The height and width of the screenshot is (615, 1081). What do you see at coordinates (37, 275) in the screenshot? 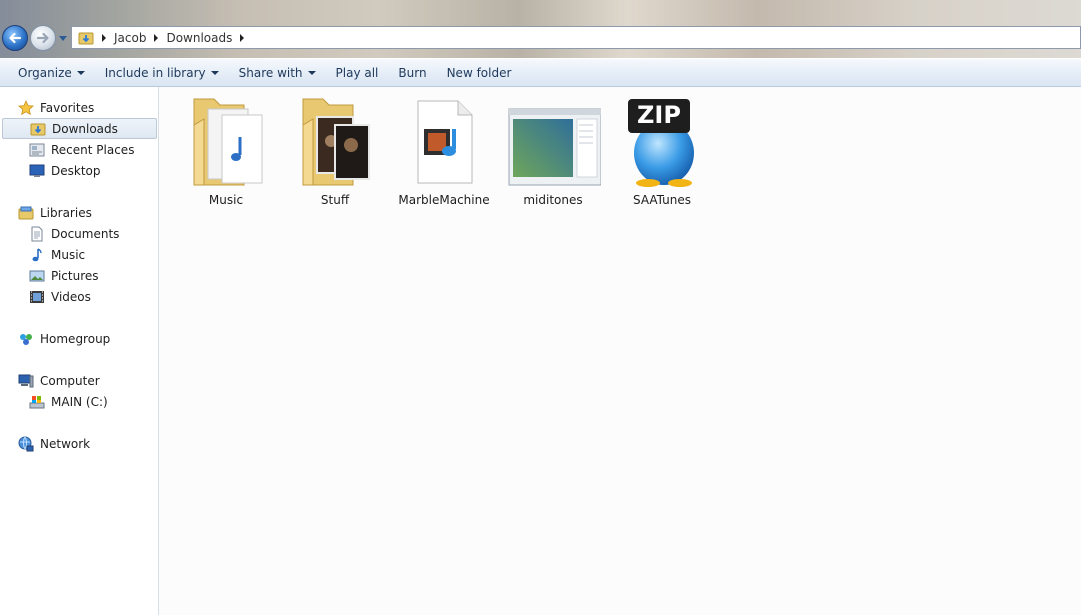
I see `pictures-icon` at bounding box center [37, 275].